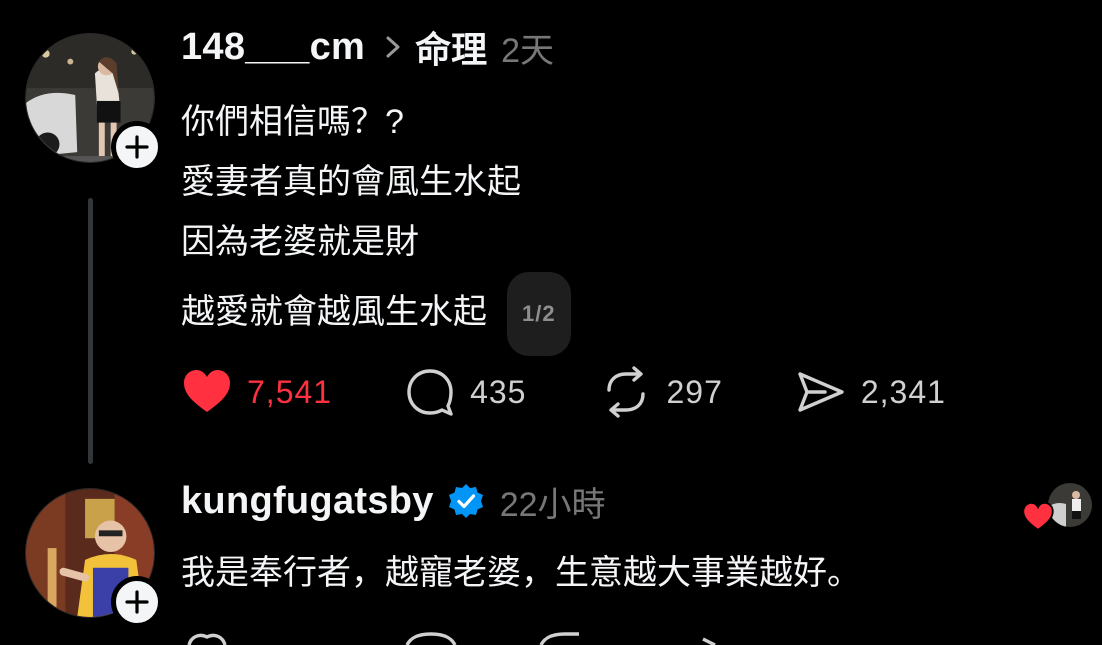 The image size is (1102, 645). I want to click on thread-line, so click(90, 331).